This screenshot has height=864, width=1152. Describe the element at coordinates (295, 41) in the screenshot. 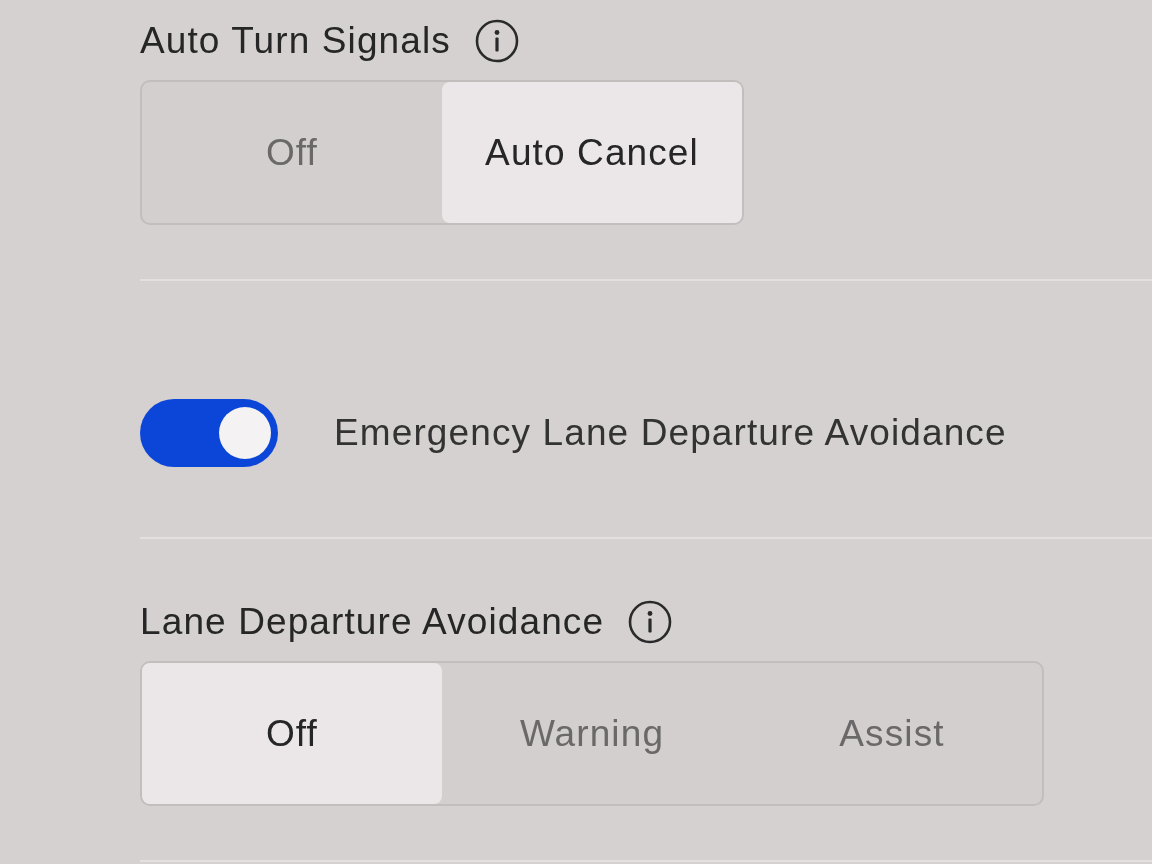

I see `setting-title: Auto Turn Signals` at that location.